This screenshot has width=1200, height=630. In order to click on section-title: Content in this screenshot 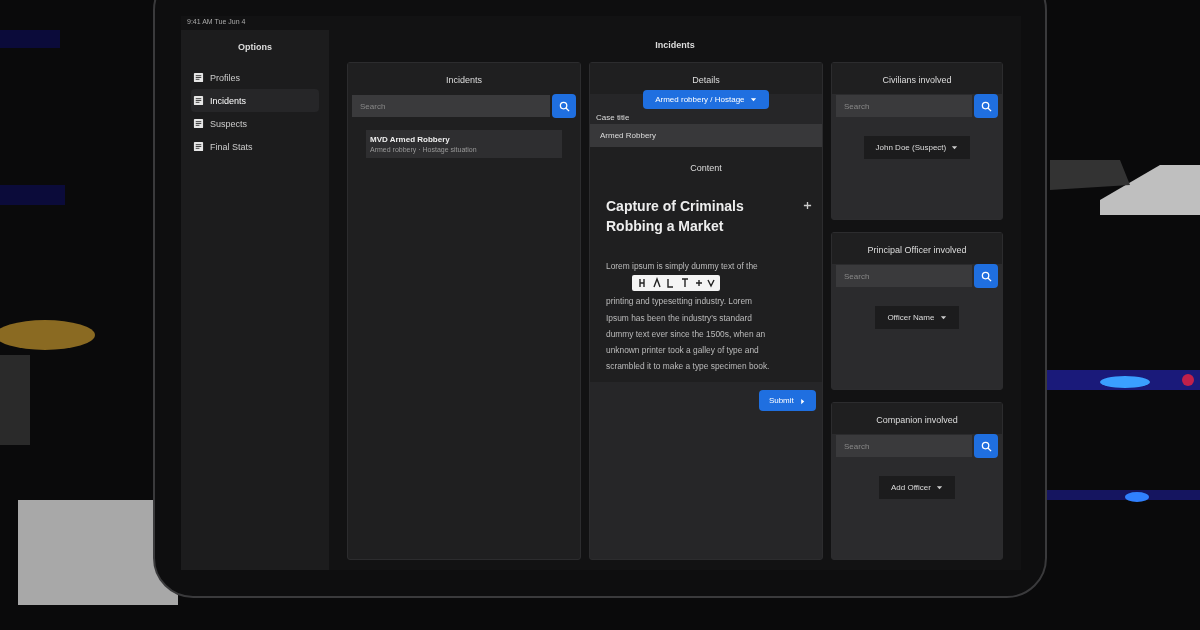, I will do `click(706, 164)`.